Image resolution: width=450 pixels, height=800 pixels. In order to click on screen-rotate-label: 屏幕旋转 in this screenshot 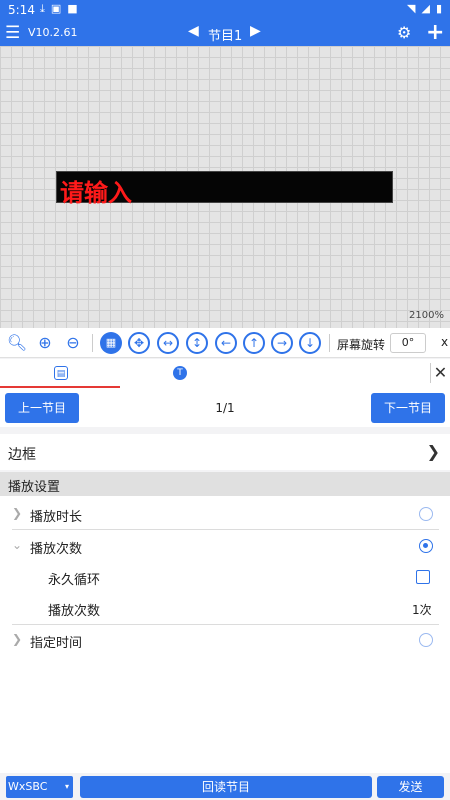, I will do `click(361, 345)`.